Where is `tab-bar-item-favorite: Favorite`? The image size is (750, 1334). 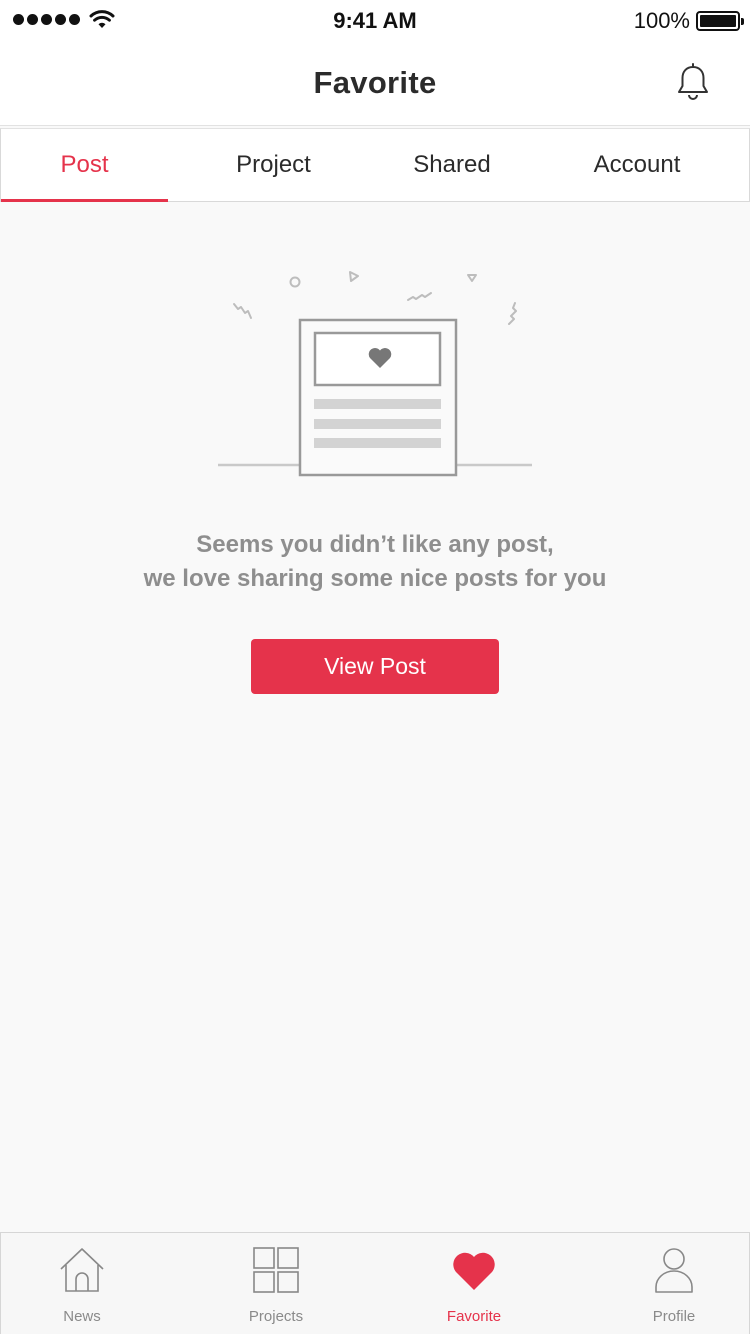
tab-bar-item-favorite: Favorite is located at coordinates (474, 1283).